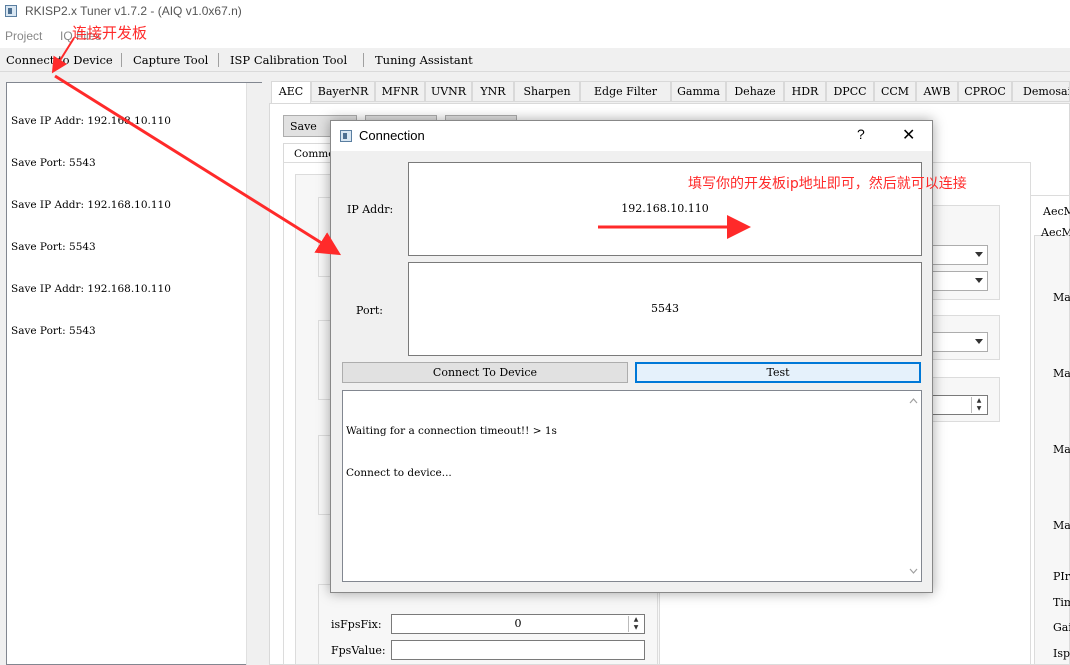 This screenshot has height=665, width=1070. What do you see at coordinates (110, 33) in the screenshot?
I see `connect-board-annotation: 连接开发板` at bounding box center [110, 33].